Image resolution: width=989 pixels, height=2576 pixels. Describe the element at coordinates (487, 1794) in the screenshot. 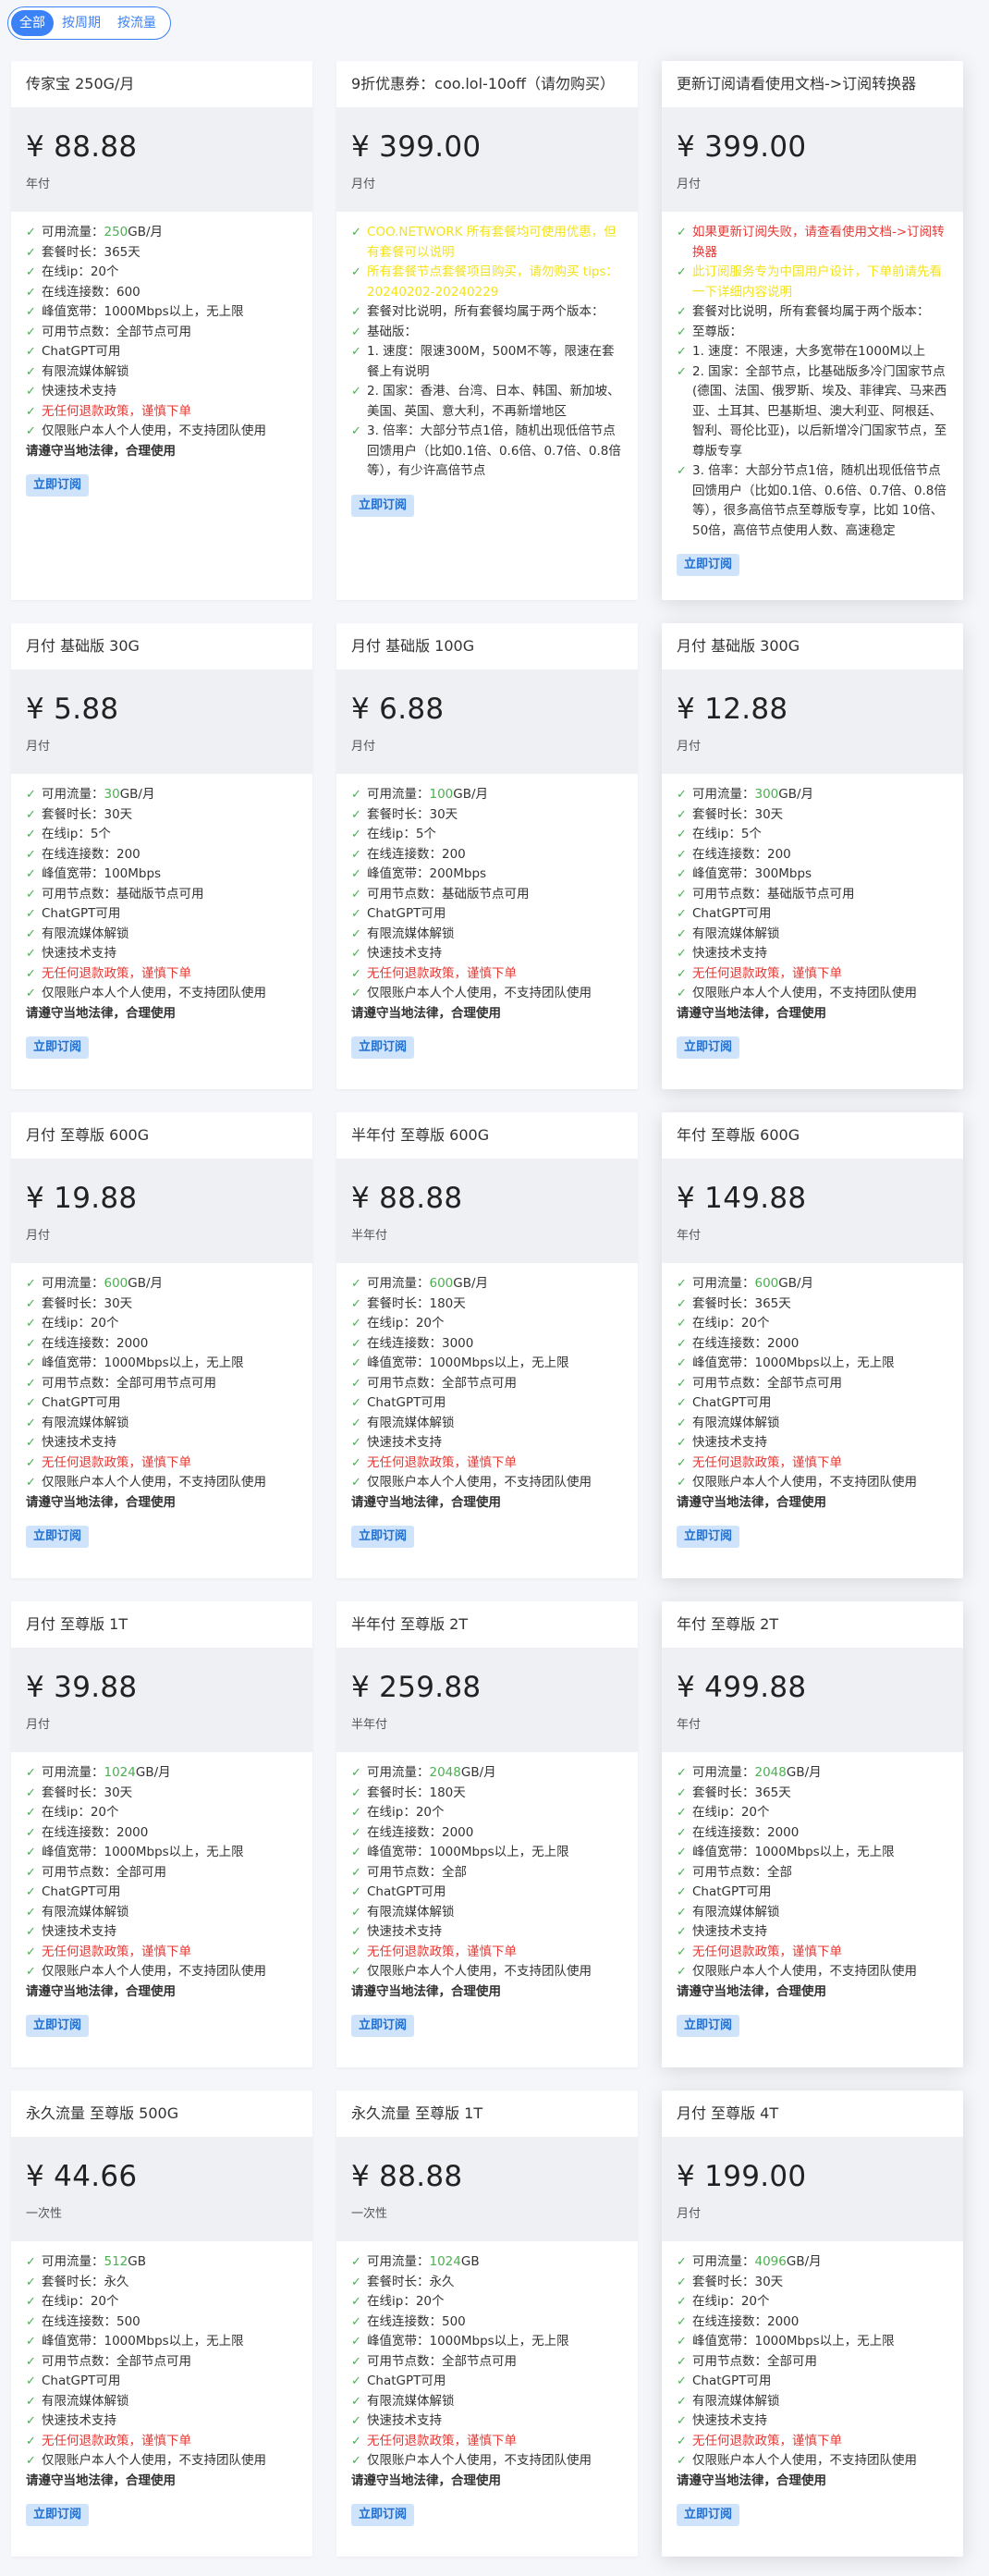

I see `feature-item: ✓ 套餐时长：180天` at that location.